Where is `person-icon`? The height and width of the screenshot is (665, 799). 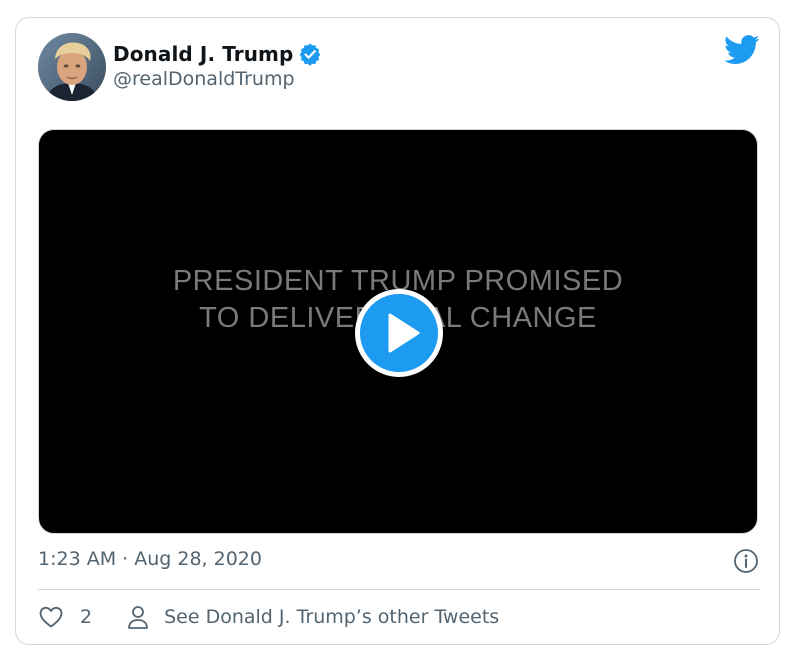
person-icon is located at coordinates (138, 617).